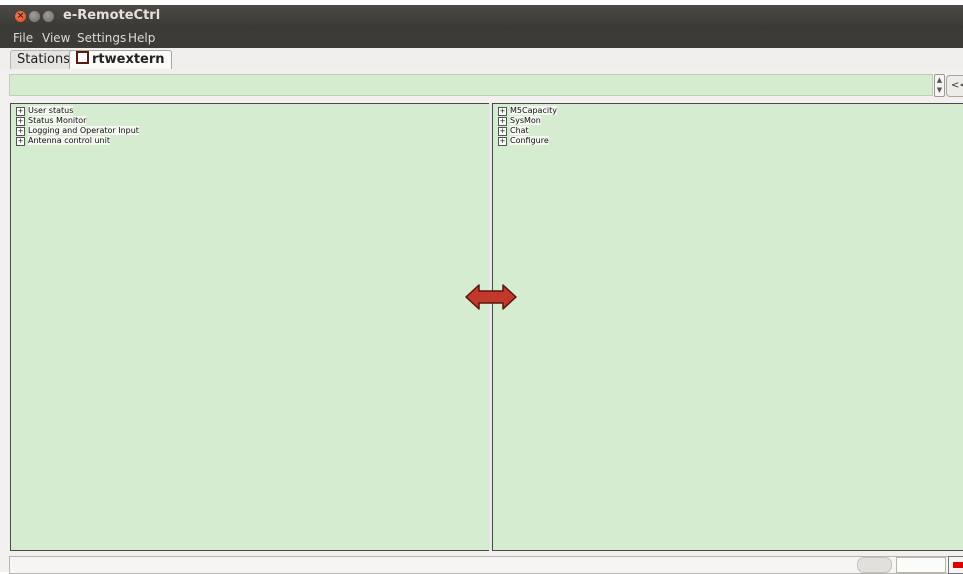  What do you see at coordinates (529, 140) in the screenshot?
I see `tree-item-label: Configure` at bounding box center [529, 140].